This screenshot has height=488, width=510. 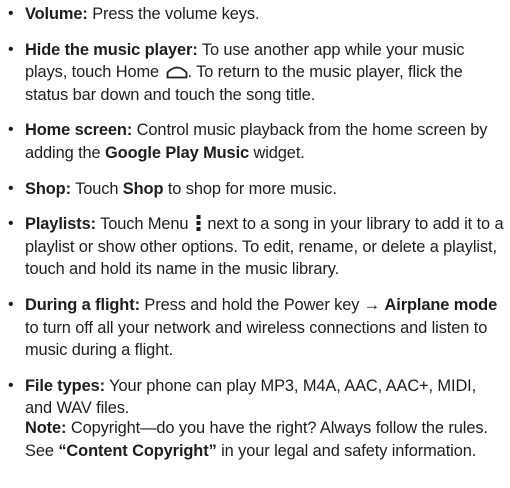 What do you see at coordinates (60, 224) in the screenshot?
I see `item-label: Playlists:` at bounding box center [60, 224].